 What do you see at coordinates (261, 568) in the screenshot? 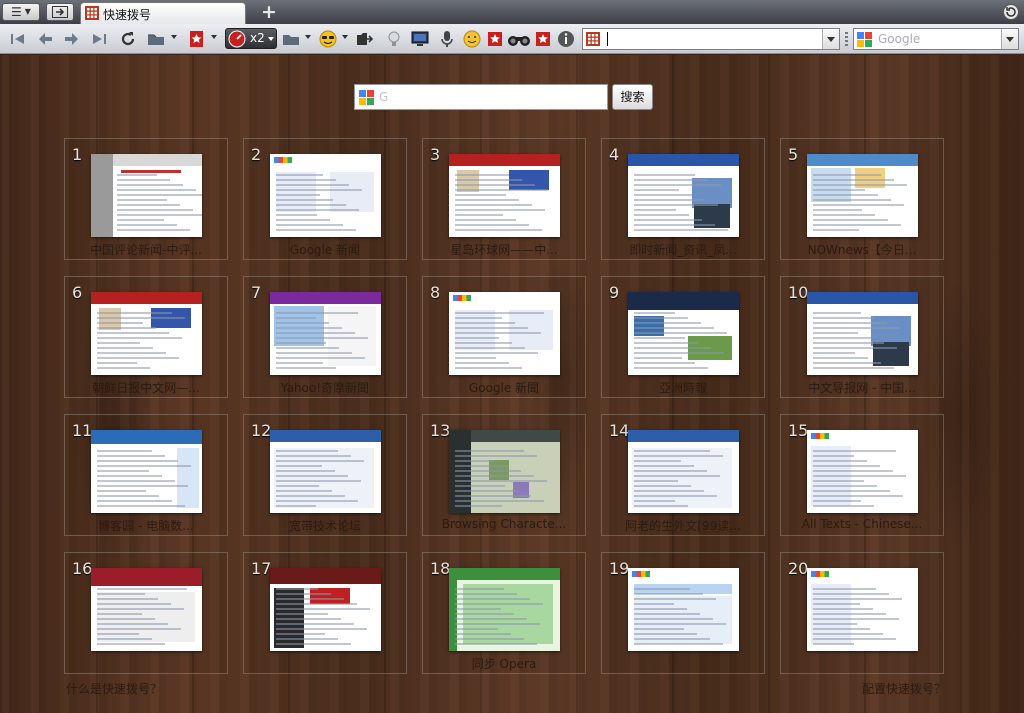
I see `tile-number: 17` at bounding box center [261, 568].